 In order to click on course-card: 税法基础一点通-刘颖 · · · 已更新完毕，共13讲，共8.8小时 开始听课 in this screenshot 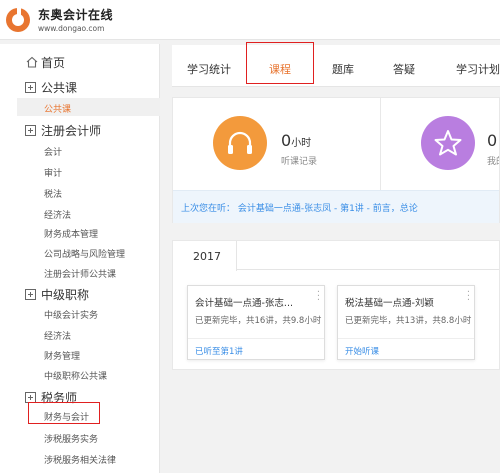, I will do `click(406, 322)`.